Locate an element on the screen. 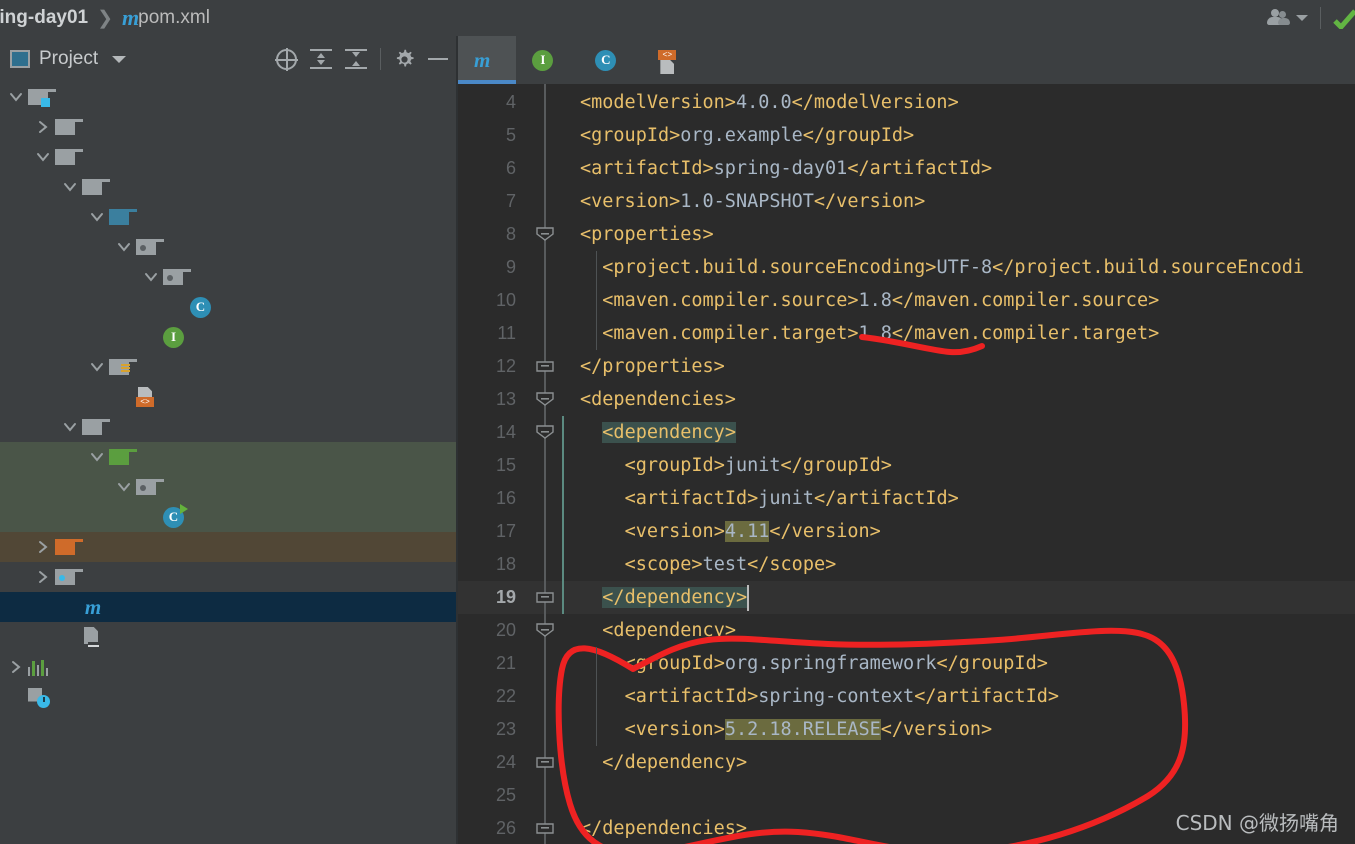 The width and height of the screenshot is (1355, 844). maven-m-icon: m is located at coordinates (131, 17).